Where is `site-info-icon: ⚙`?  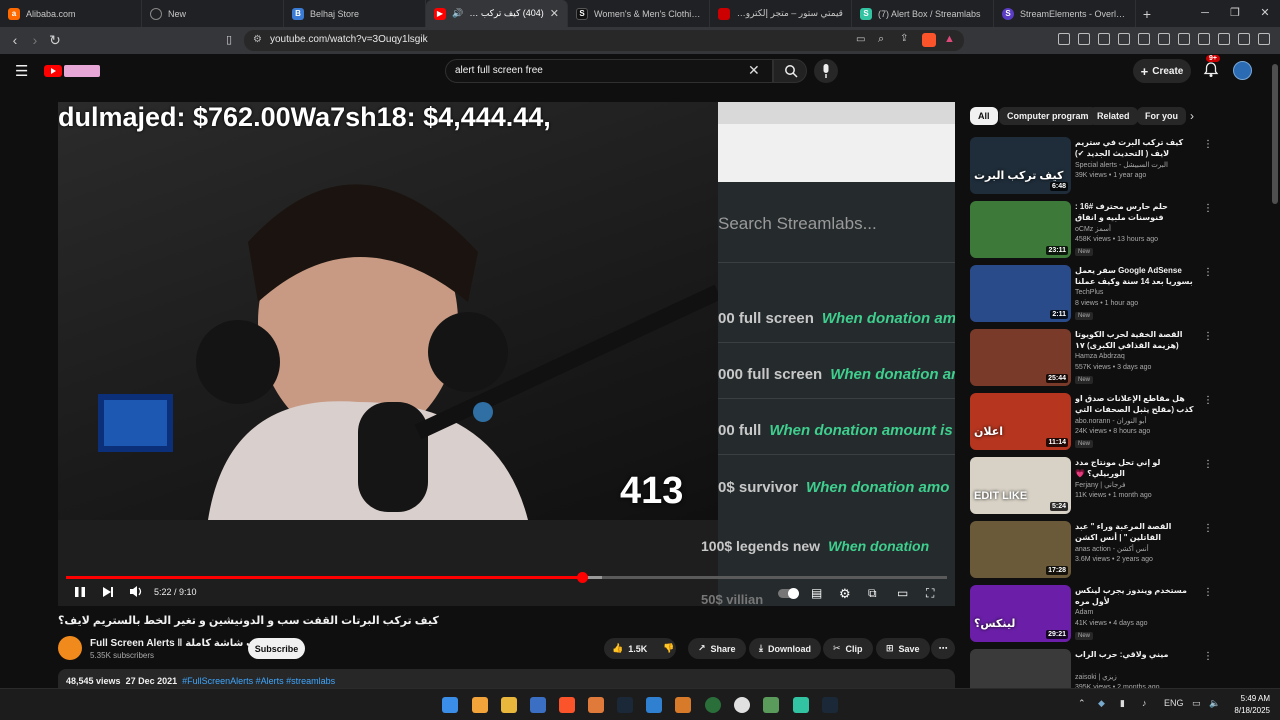 site-info-icon: ⚙ is located at coordinates (257, 39).